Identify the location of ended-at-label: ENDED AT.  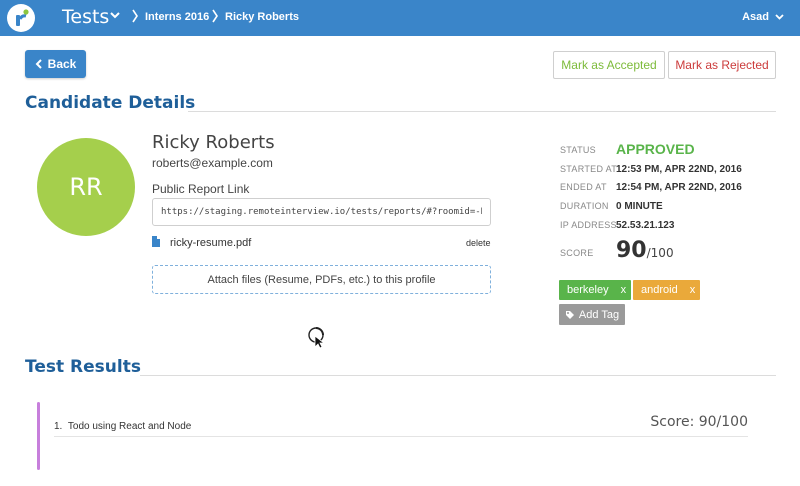
(583, 187).